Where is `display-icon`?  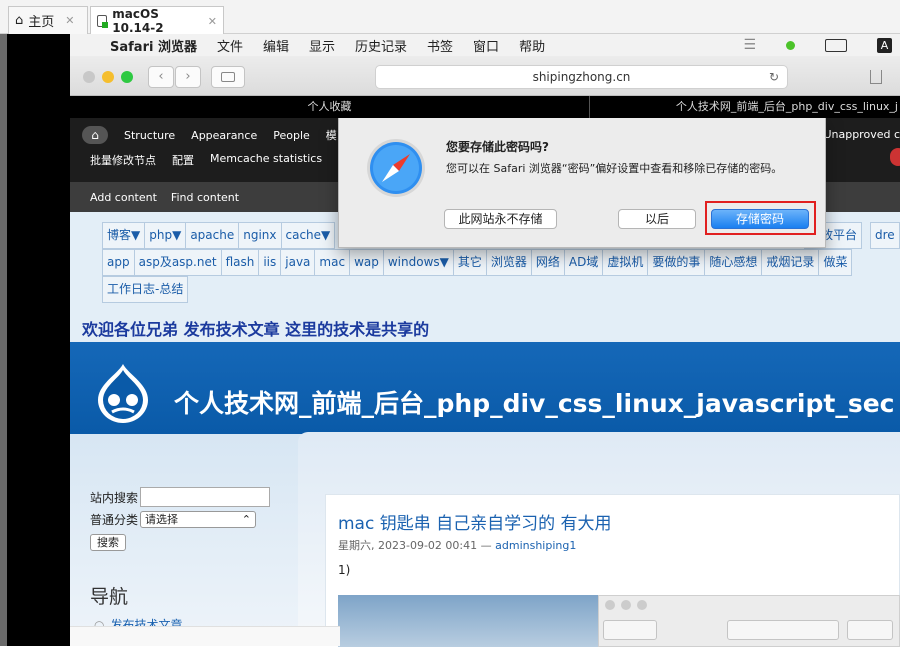
display-icon is located at coordinates (836, 45).